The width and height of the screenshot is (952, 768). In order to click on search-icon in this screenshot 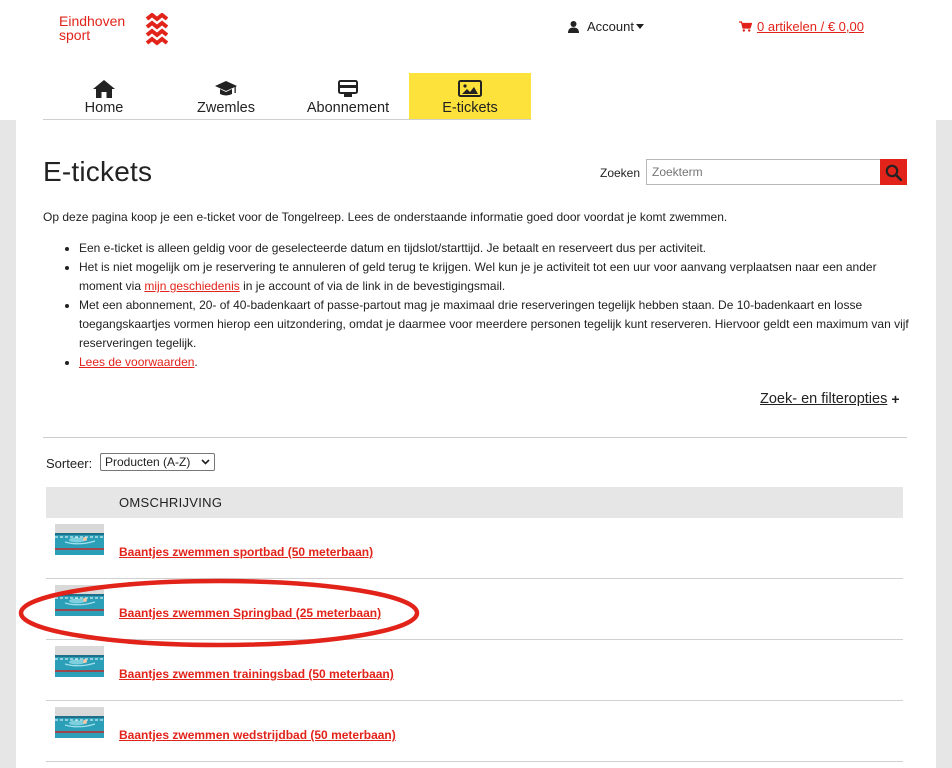, I will do `click(893, 172)`.